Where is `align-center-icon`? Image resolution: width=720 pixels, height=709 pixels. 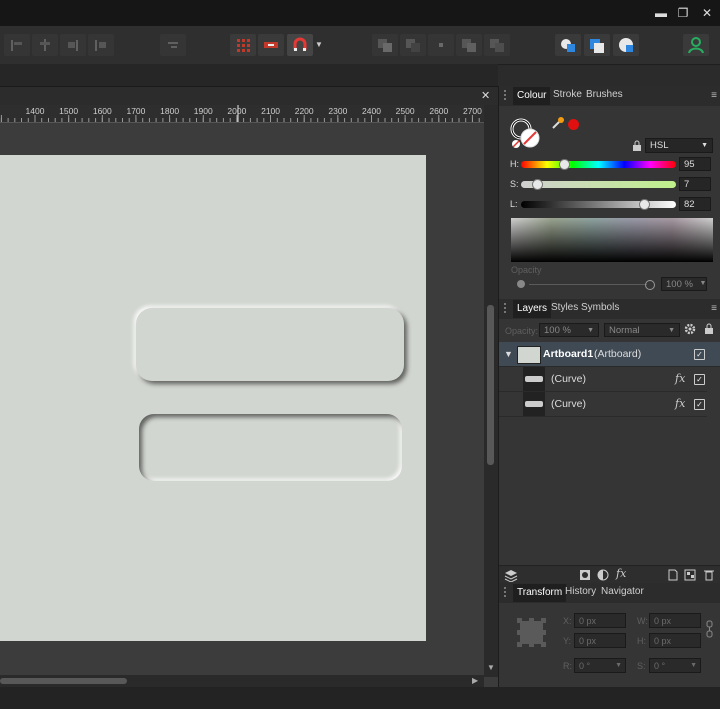
align-center-icon is located at coordinates (45, 45).